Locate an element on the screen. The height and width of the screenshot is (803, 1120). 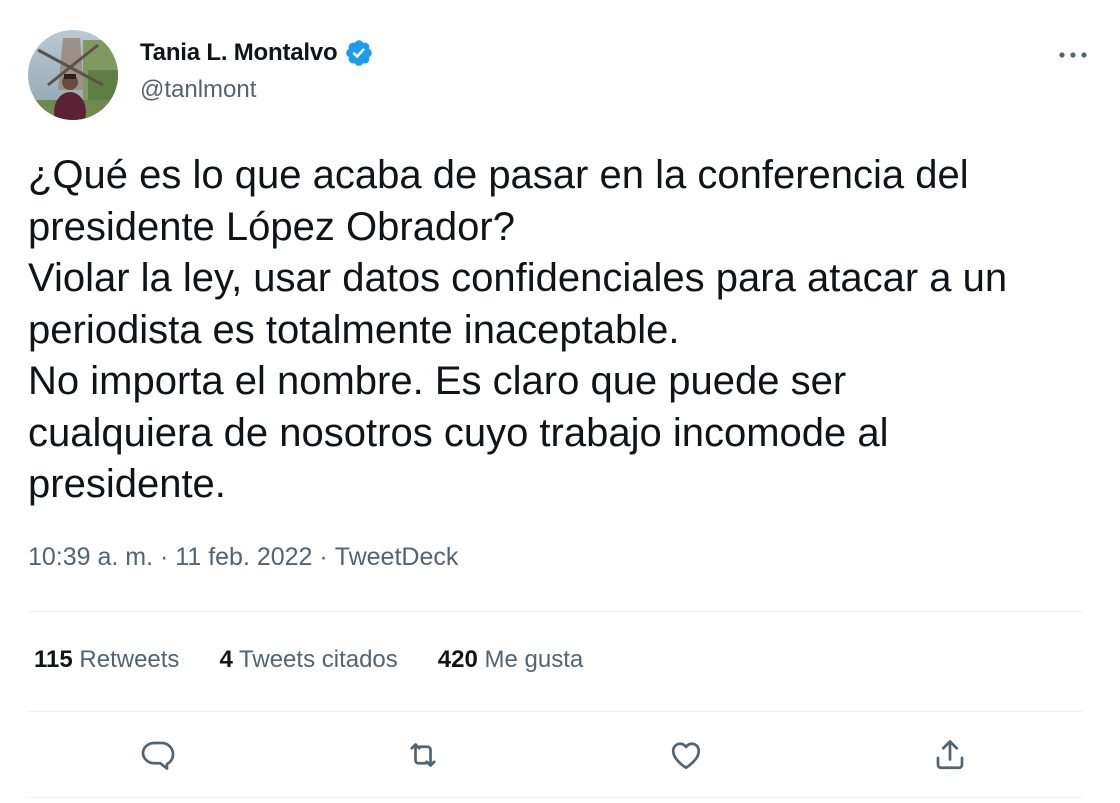
author-name-row: Tania L. Montalvo is located at coordinates (257, 53).